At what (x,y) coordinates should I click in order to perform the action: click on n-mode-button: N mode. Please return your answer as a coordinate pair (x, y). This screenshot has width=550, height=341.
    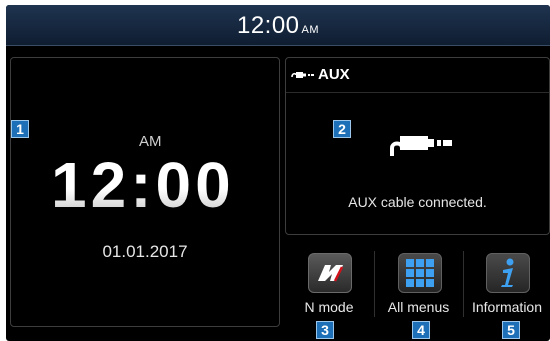
    Looking at the image, I should click on (329, 284).